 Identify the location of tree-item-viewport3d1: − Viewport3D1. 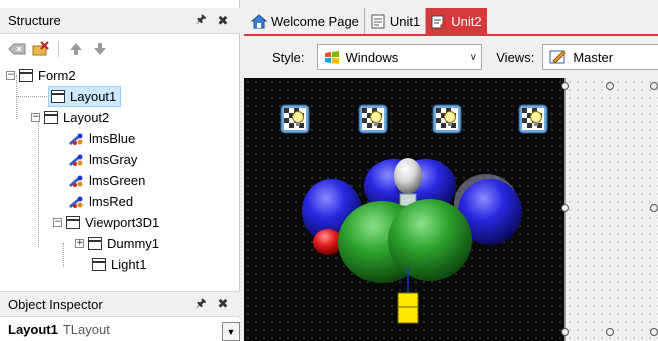
(106, 222).